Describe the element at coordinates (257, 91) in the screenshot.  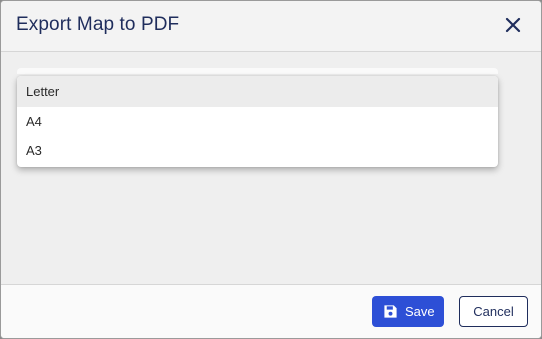
I see `option-letter: Letter` at that location.